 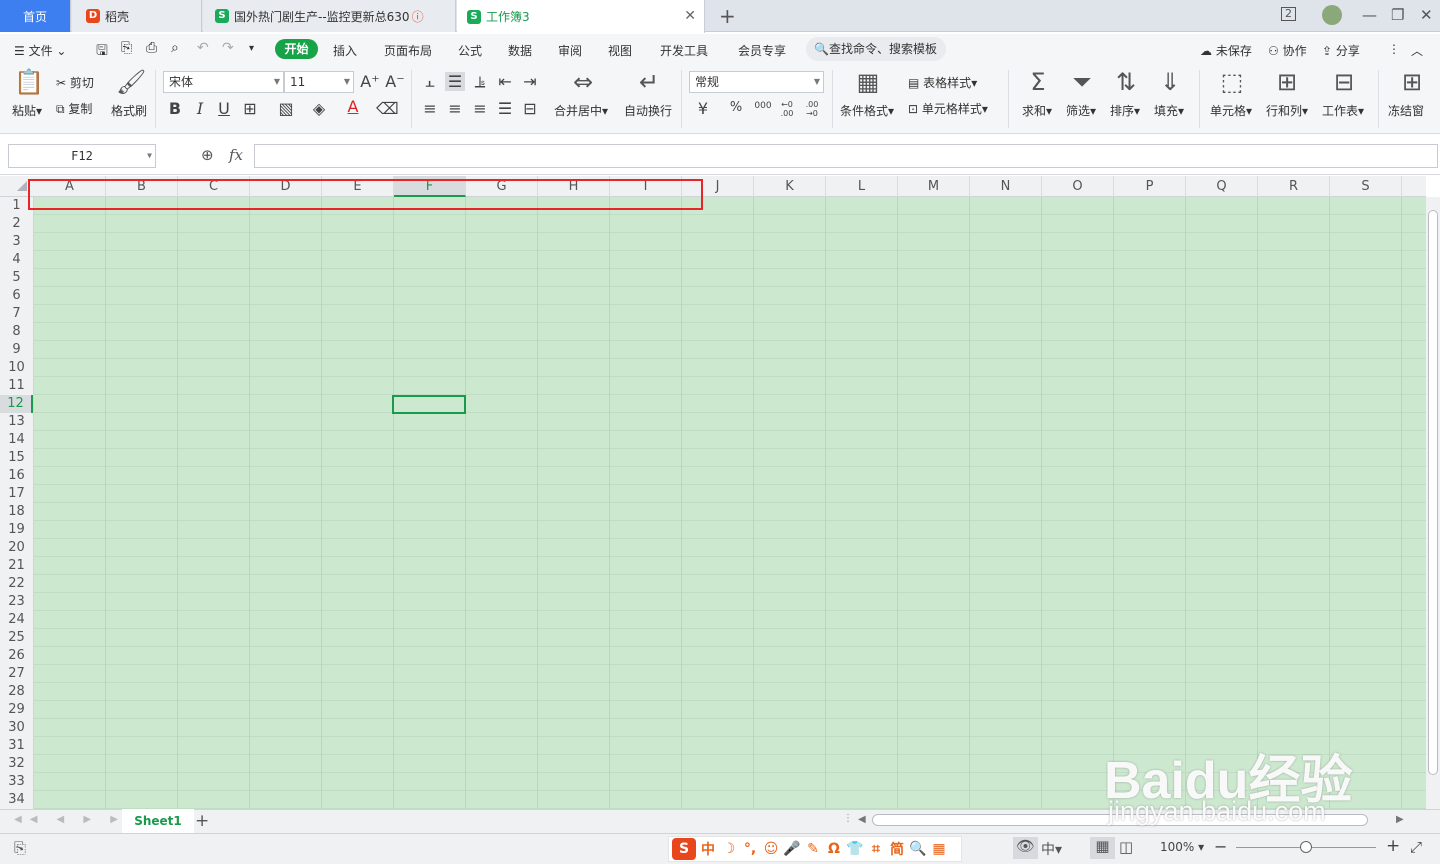 I want to click on conditional-format-button: 条件格式▾, so click(x=867, y=110).